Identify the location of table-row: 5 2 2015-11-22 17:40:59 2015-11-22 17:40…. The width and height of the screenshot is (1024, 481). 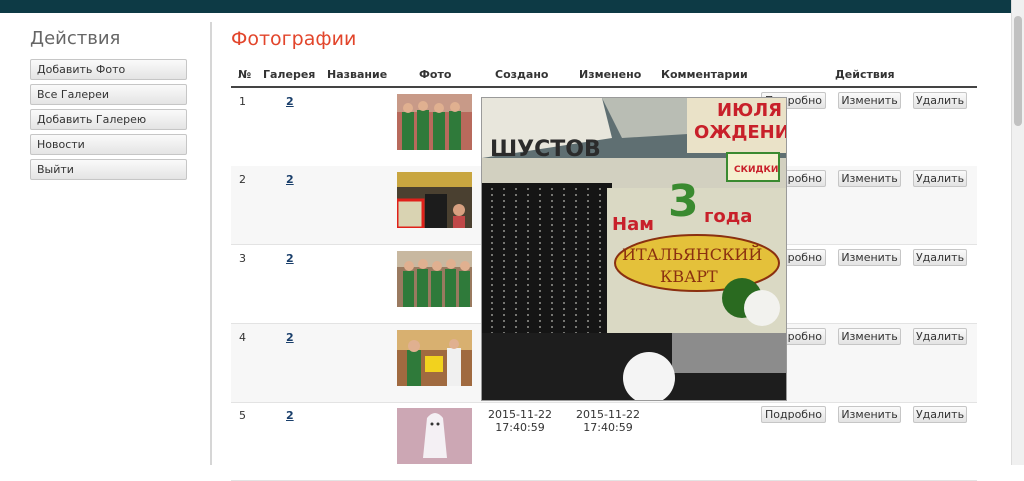
(604, 441).